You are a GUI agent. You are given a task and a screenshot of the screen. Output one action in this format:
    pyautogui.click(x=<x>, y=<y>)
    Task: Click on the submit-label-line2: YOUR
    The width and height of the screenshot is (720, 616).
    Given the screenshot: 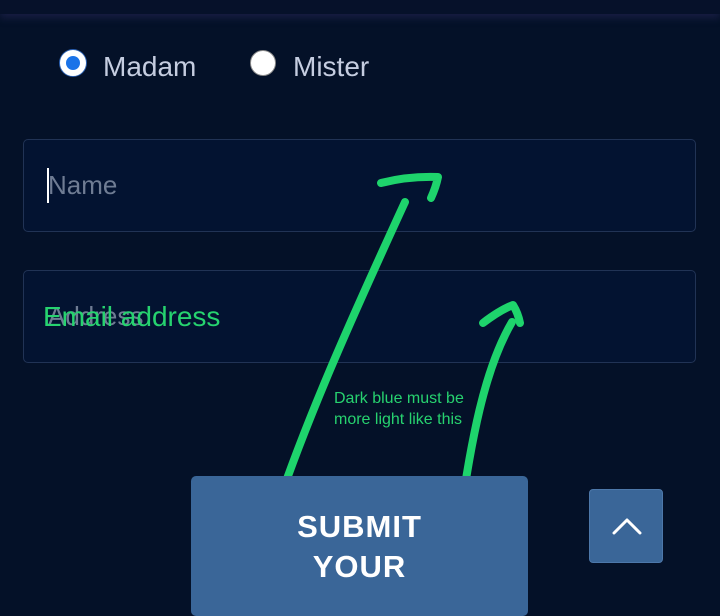 What is the action you would take?
    pyautogui.click(x=359, y=566)
    